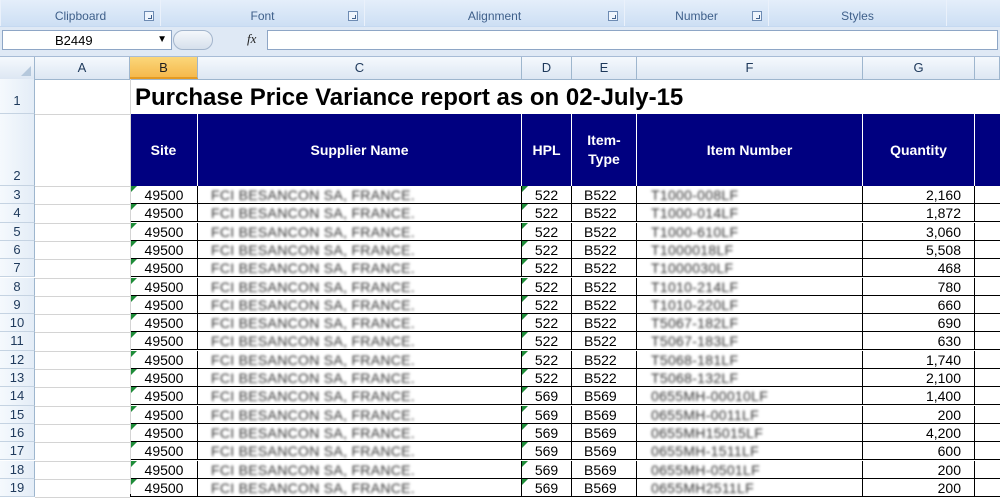  What do you see at coordinates (987, 150) in the screenshot?
I see `header-next-column` at bounding box center [987, 150].